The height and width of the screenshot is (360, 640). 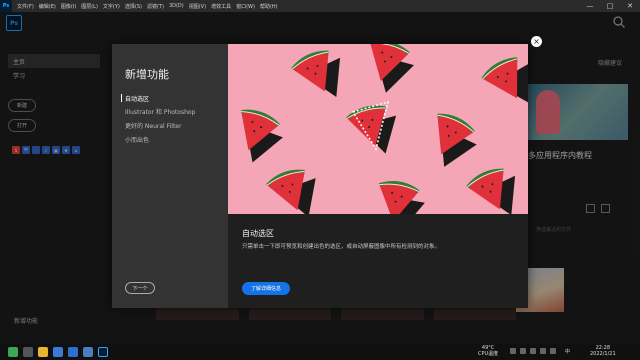 I want to click on feature-illustrator: Illustrator 和 Photoshop, so click(x=160, y=111).